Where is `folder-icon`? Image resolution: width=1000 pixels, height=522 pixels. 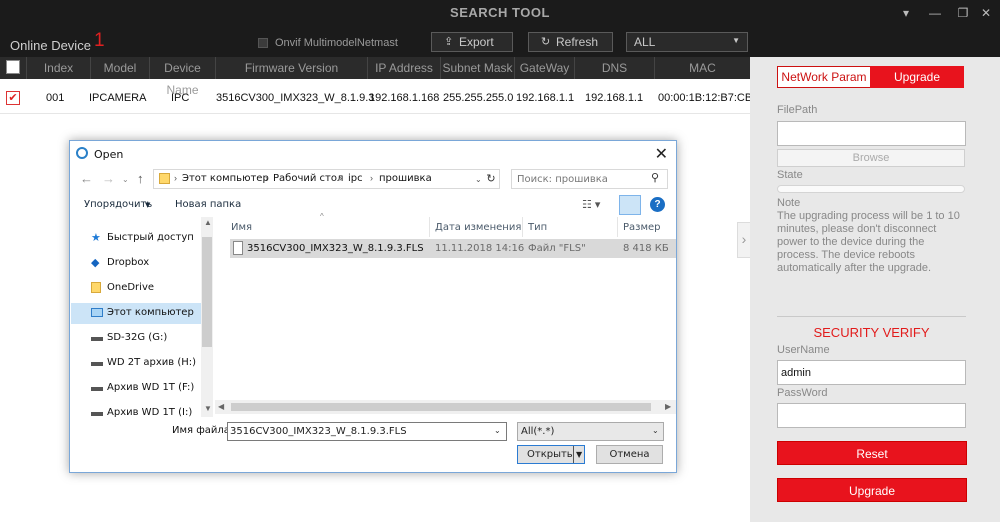
folder-icon is located at coordinates (164, 178).